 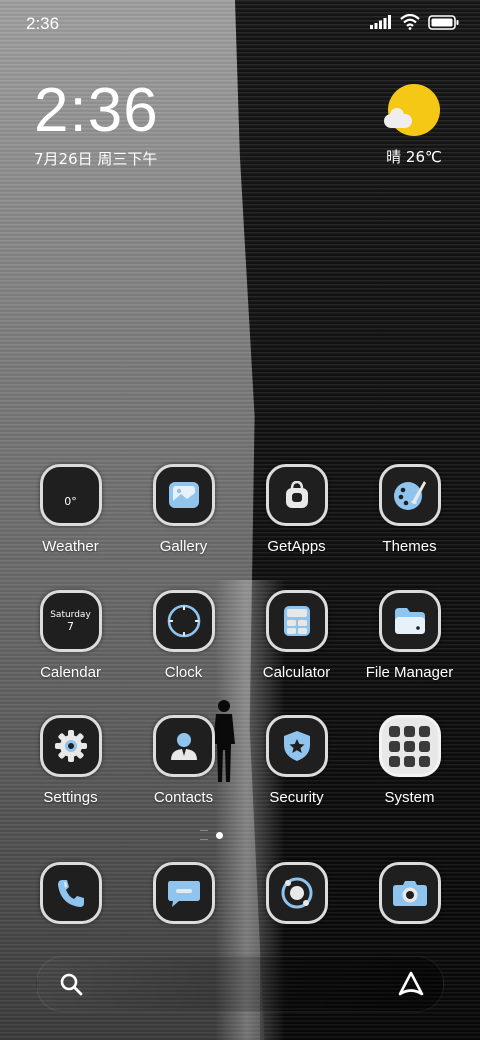 I want to click on assistant-icon, so click(x=411, y=984).